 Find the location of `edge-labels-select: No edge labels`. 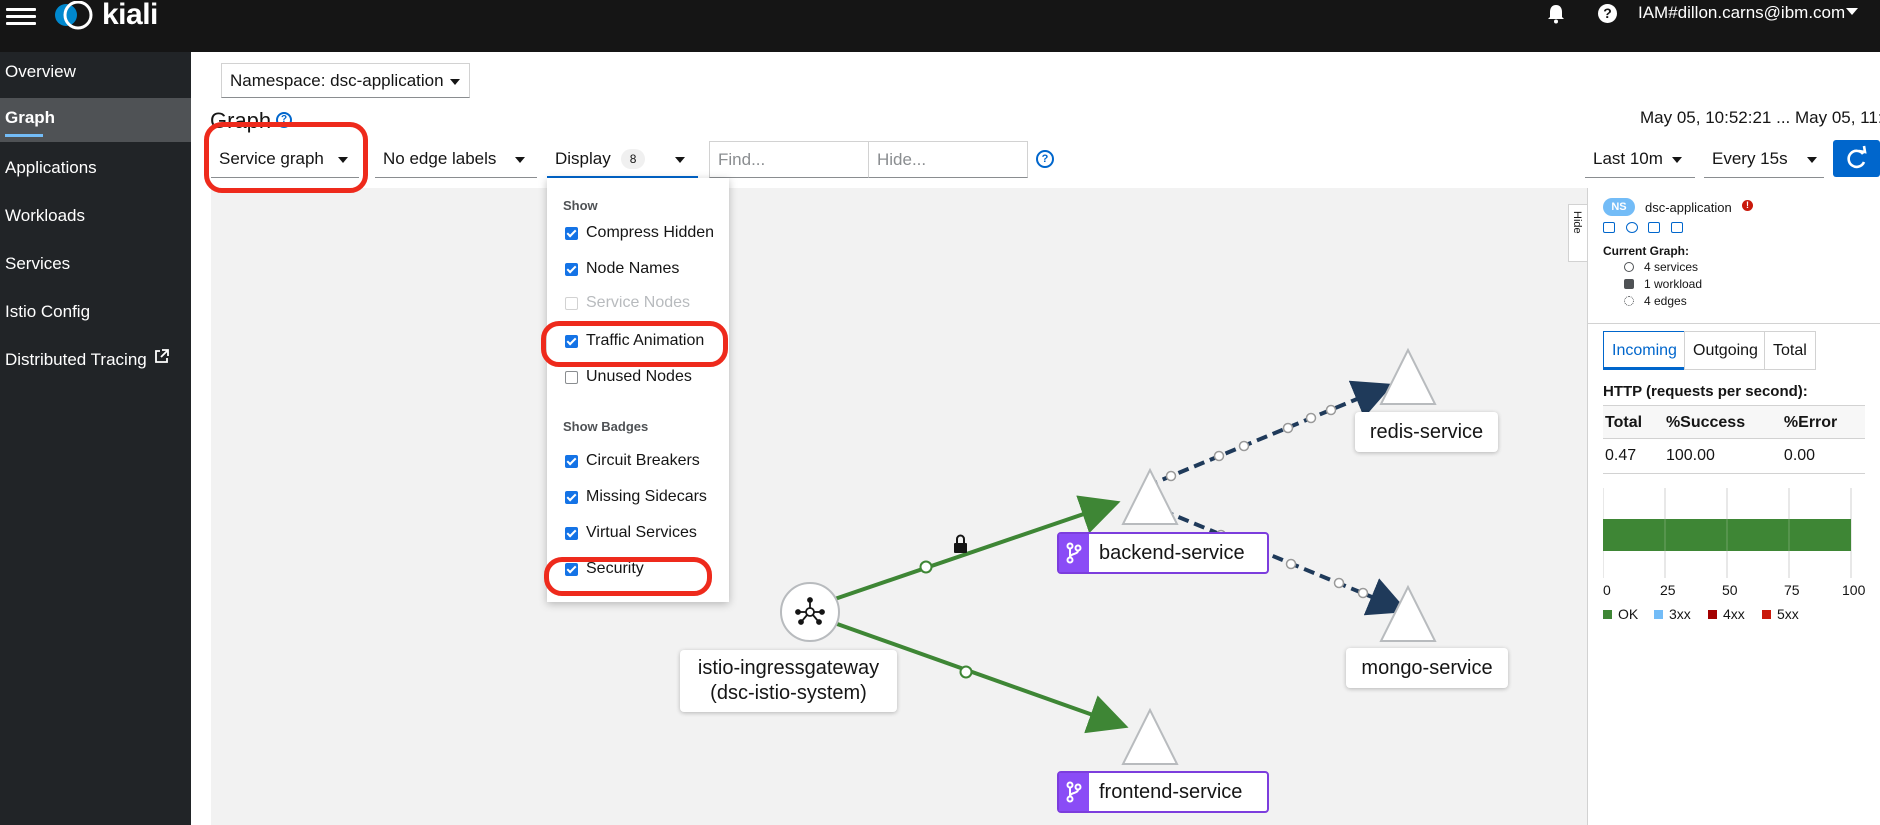

edge-labels-select: No edge labels is located at coordinates (456, 159).